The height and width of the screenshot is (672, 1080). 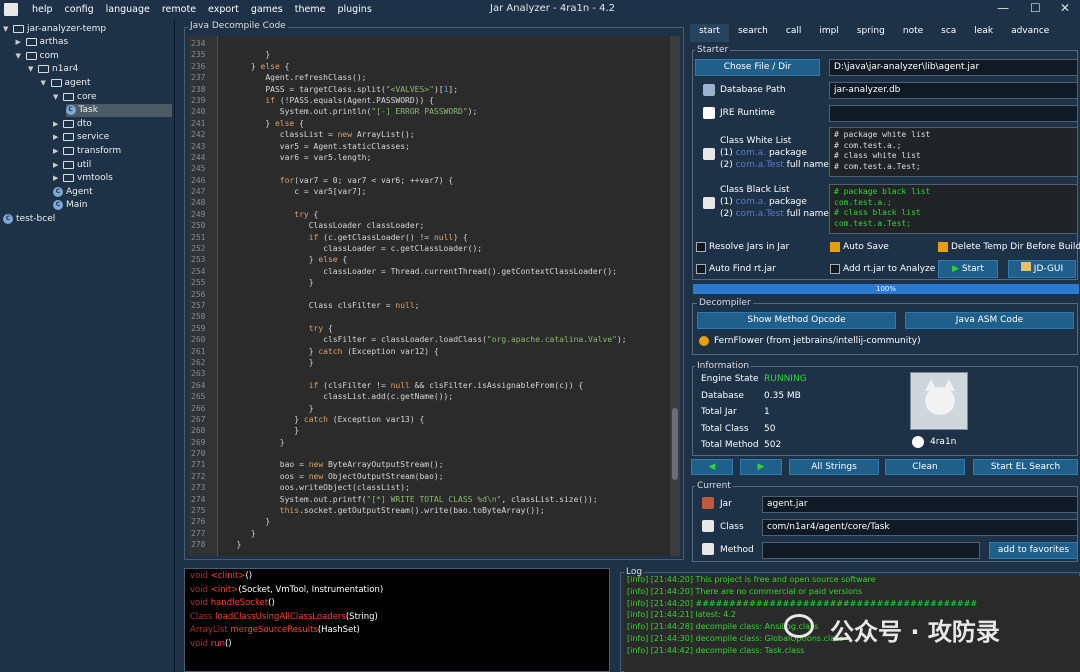 I want to click on fernflower-radio, so click(x=704, y=341).